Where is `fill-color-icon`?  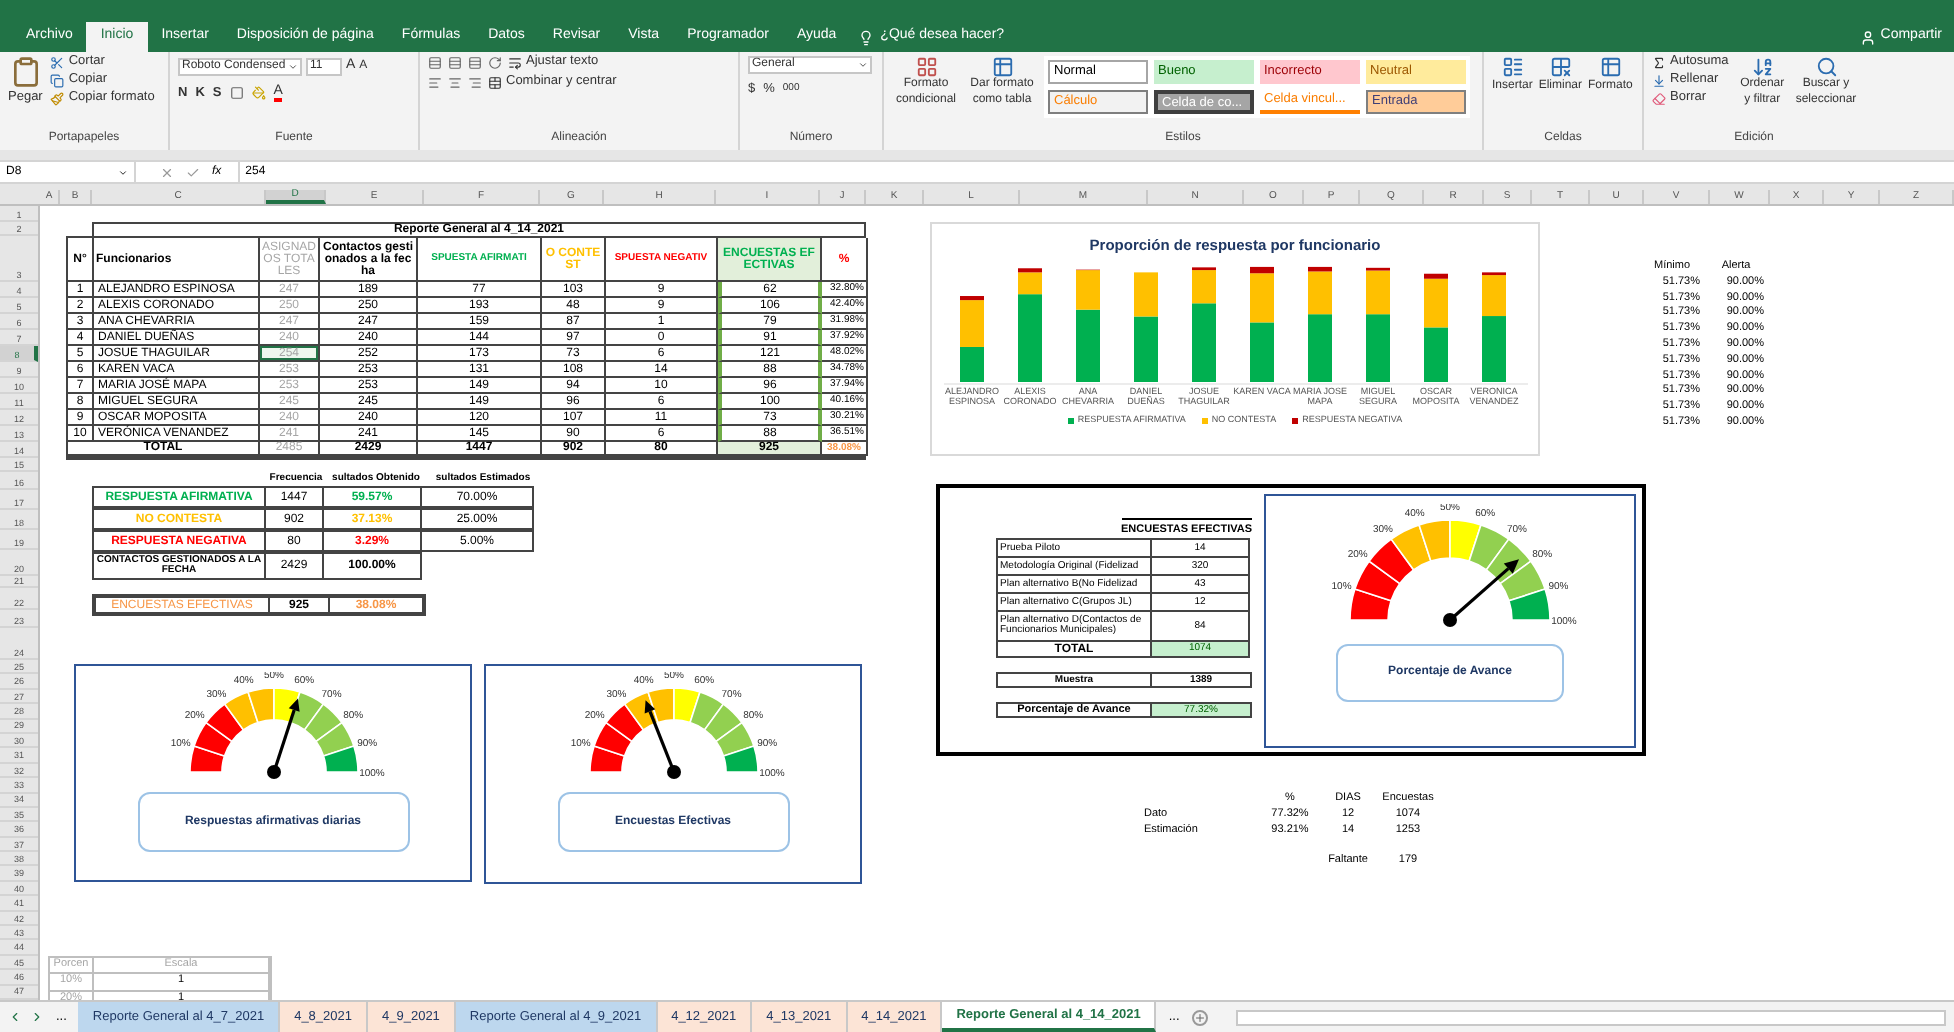
fill-color-icon is located at coordinates (258, 92).